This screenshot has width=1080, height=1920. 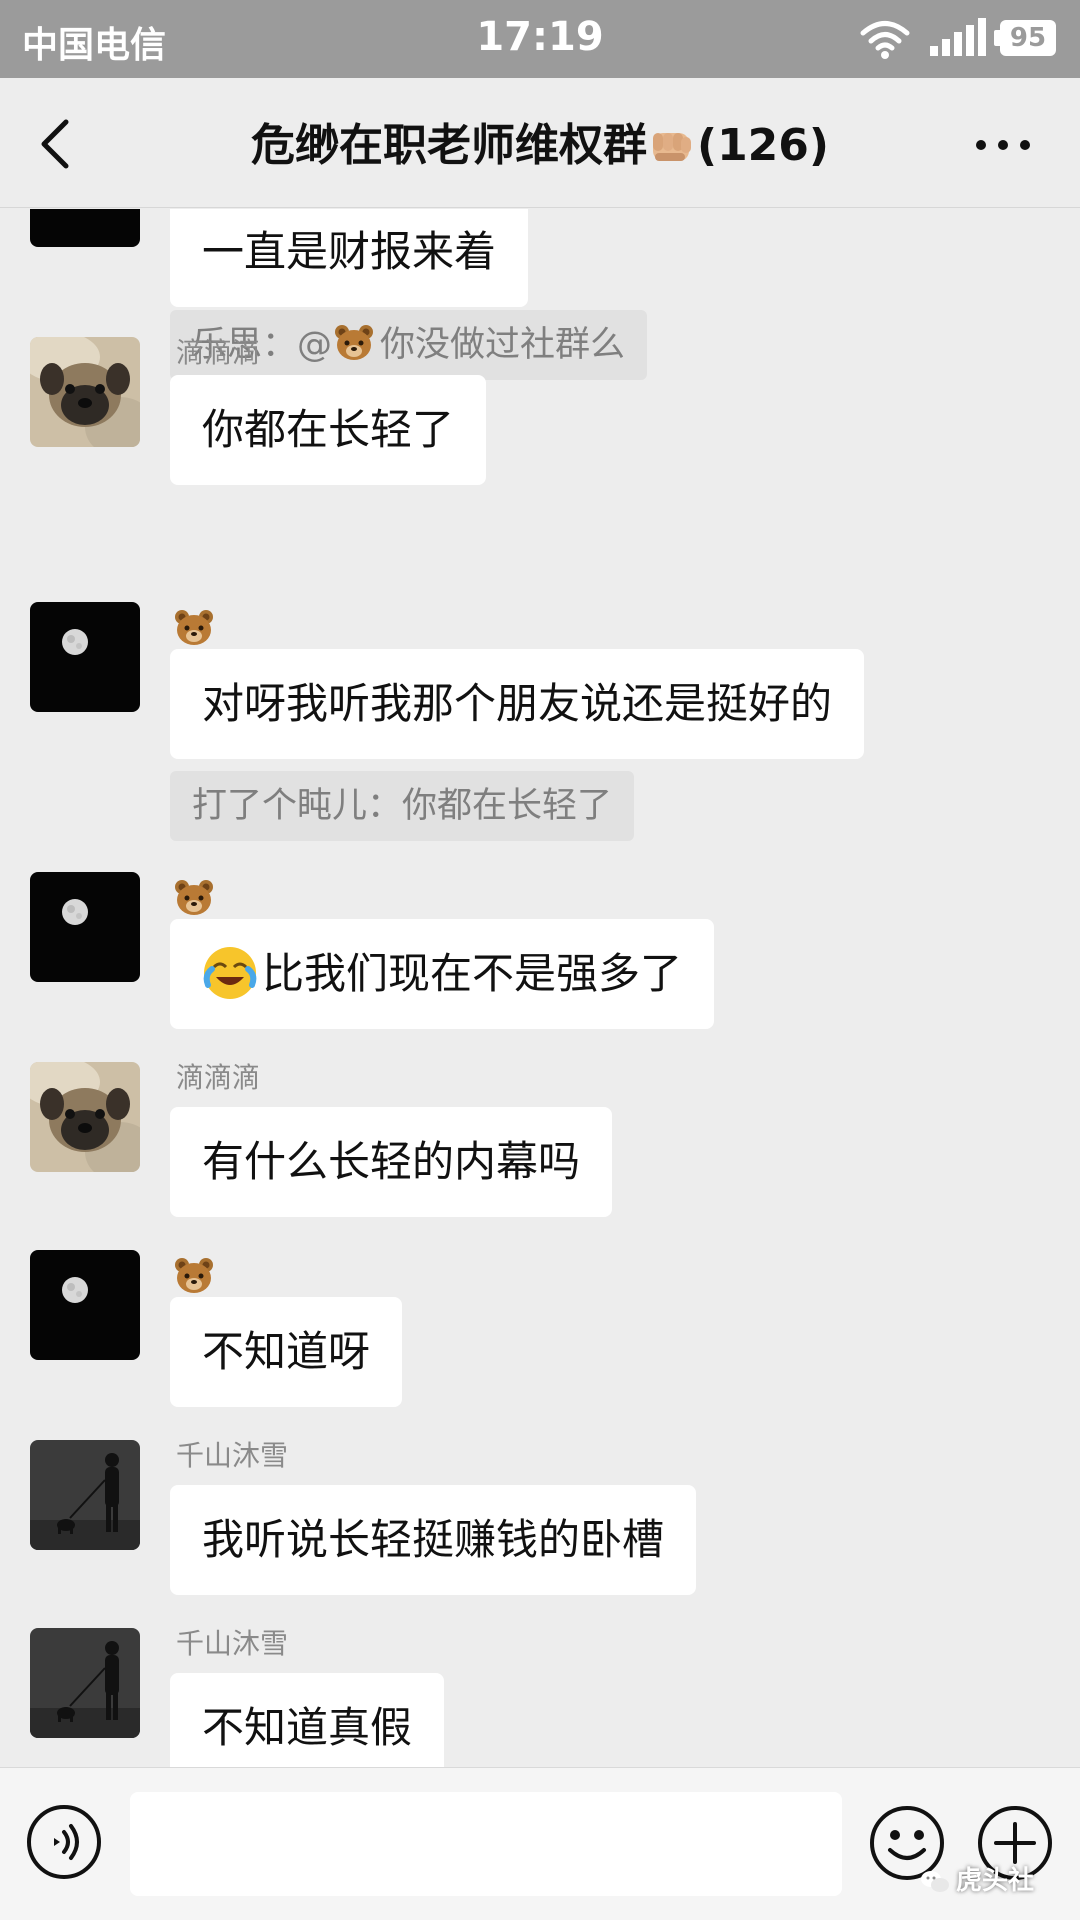 I want to click on battery-level: 95, so click(x=1028, y=38).